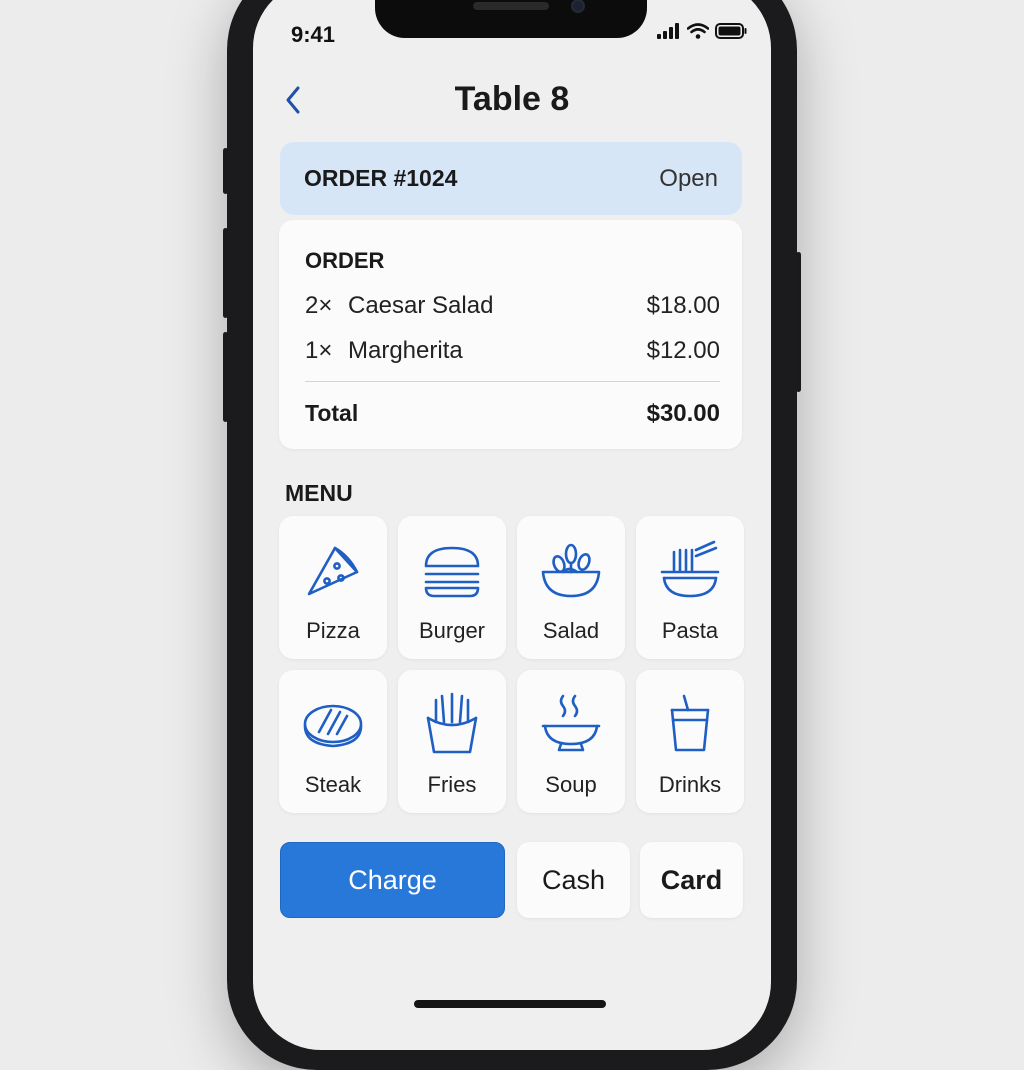 The image size is (1024, 1070). What do you see at coordinates (319, 305) in the screenshot?
I see `line-item-qty: 2×` at bounding box center [319, 305].